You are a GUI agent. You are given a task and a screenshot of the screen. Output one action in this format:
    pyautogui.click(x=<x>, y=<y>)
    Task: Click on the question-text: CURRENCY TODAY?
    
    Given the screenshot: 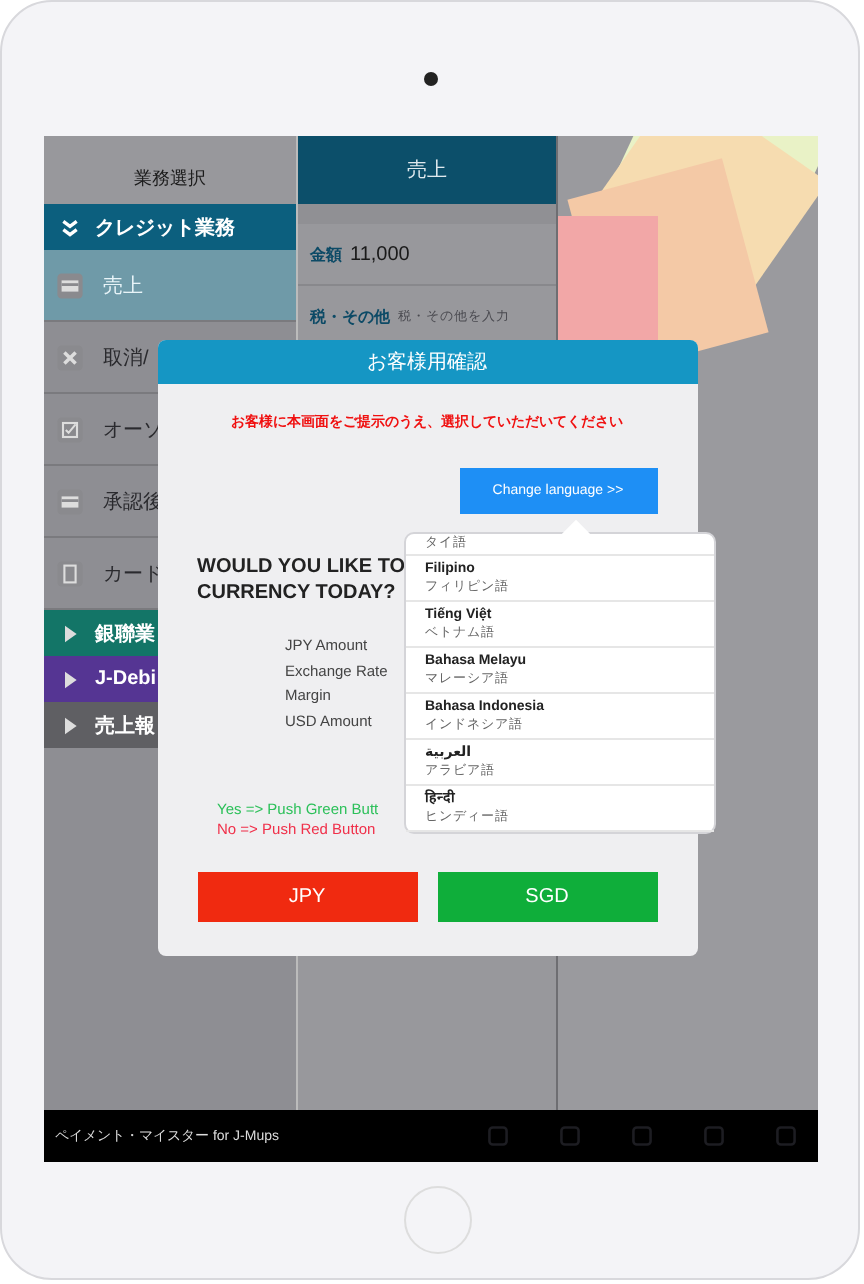 What is the action you would take?
    pyautogui.click(x=297, y=593)
    